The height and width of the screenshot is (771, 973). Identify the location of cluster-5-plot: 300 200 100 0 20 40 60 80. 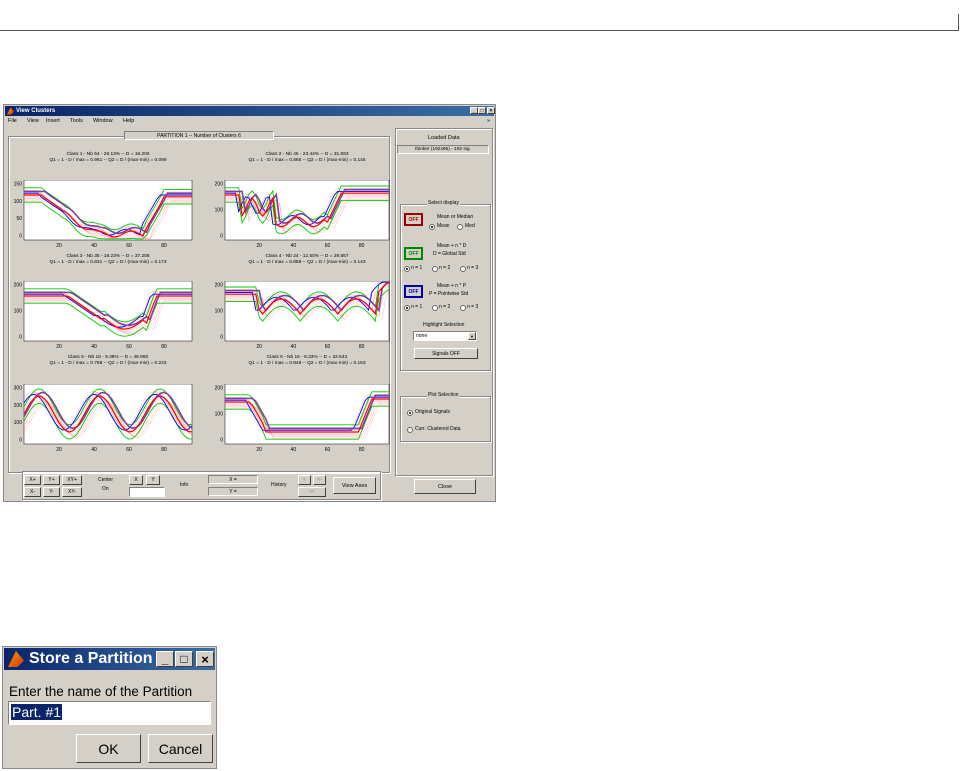
(101, 420).